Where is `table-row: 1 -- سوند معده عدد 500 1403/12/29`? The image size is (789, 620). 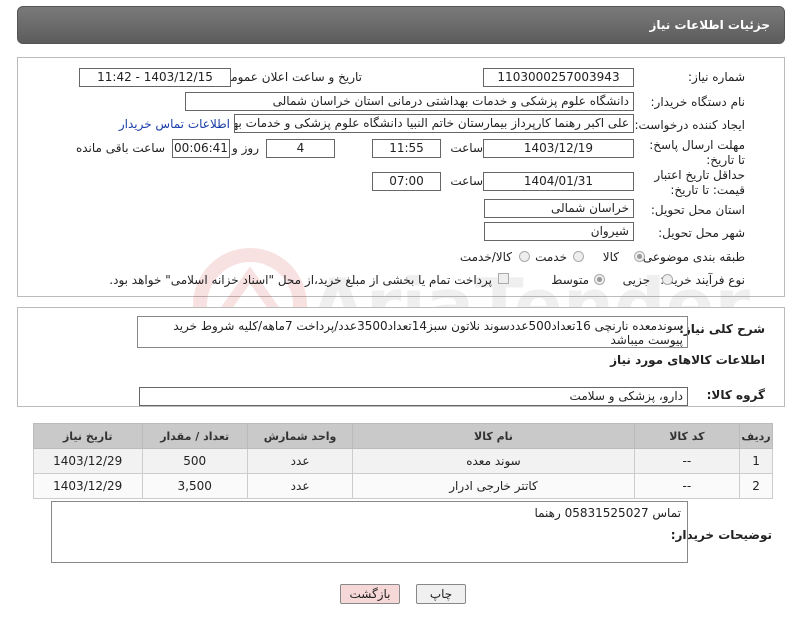 table-row: 1 -- سوند معده عدد 500 1403/12/29 is located at coordinates (403, 461).